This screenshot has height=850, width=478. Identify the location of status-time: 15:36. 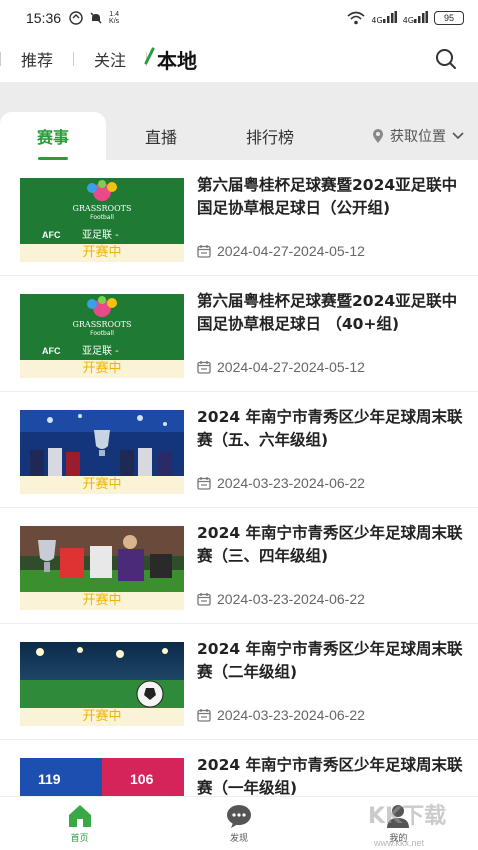
(44, 18).